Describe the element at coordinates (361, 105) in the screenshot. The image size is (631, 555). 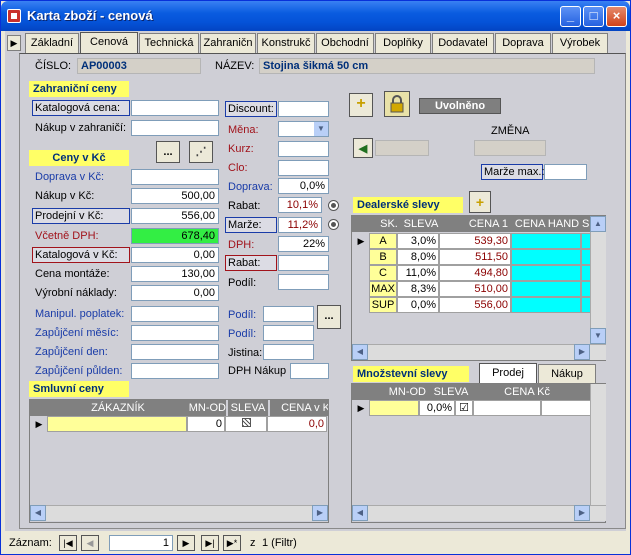
I see `add-icon: +` at that location.